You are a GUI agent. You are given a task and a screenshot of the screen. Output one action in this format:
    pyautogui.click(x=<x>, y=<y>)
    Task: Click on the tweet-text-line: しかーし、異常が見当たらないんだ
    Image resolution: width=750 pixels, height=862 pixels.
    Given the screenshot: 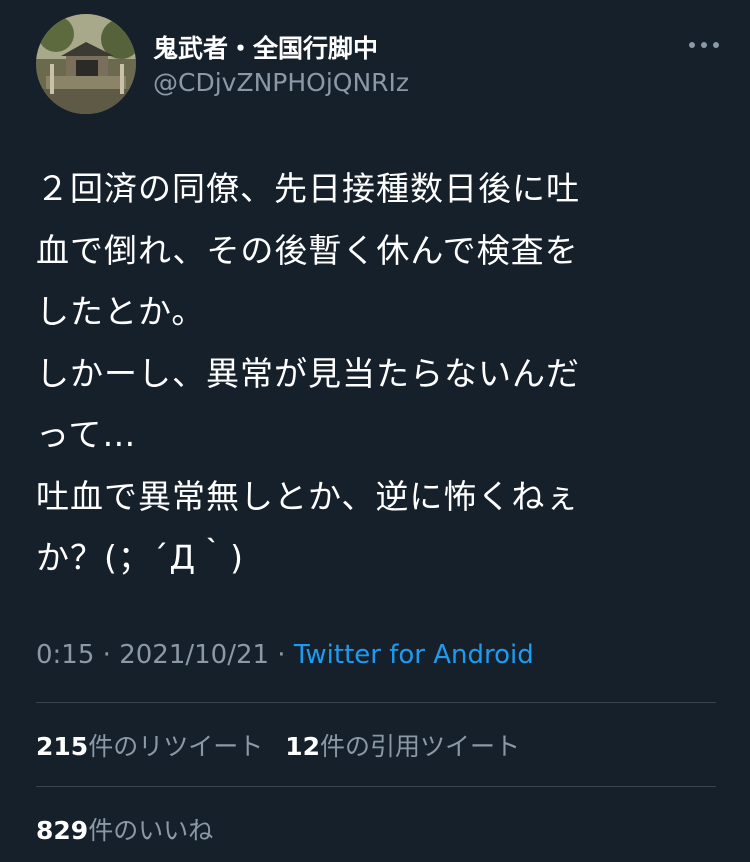 What is the action you would take?
    pyautogui.click(x=308, y=373)
    